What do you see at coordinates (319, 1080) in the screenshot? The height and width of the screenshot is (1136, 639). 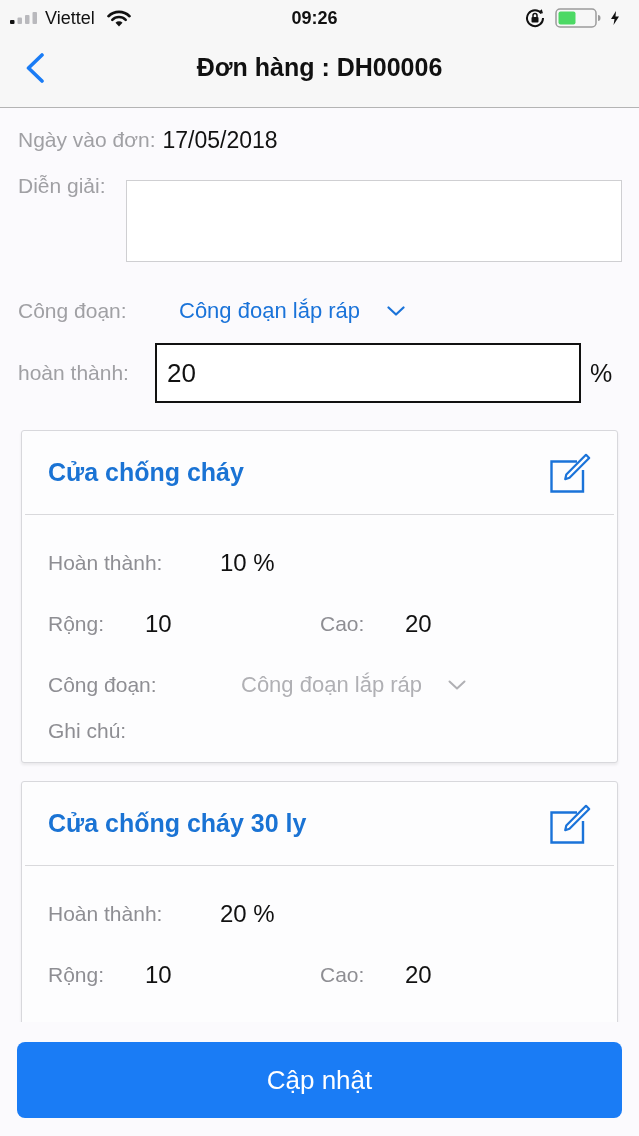 I see `update-button: Cập nhật` at bounding box center [319, 1080].